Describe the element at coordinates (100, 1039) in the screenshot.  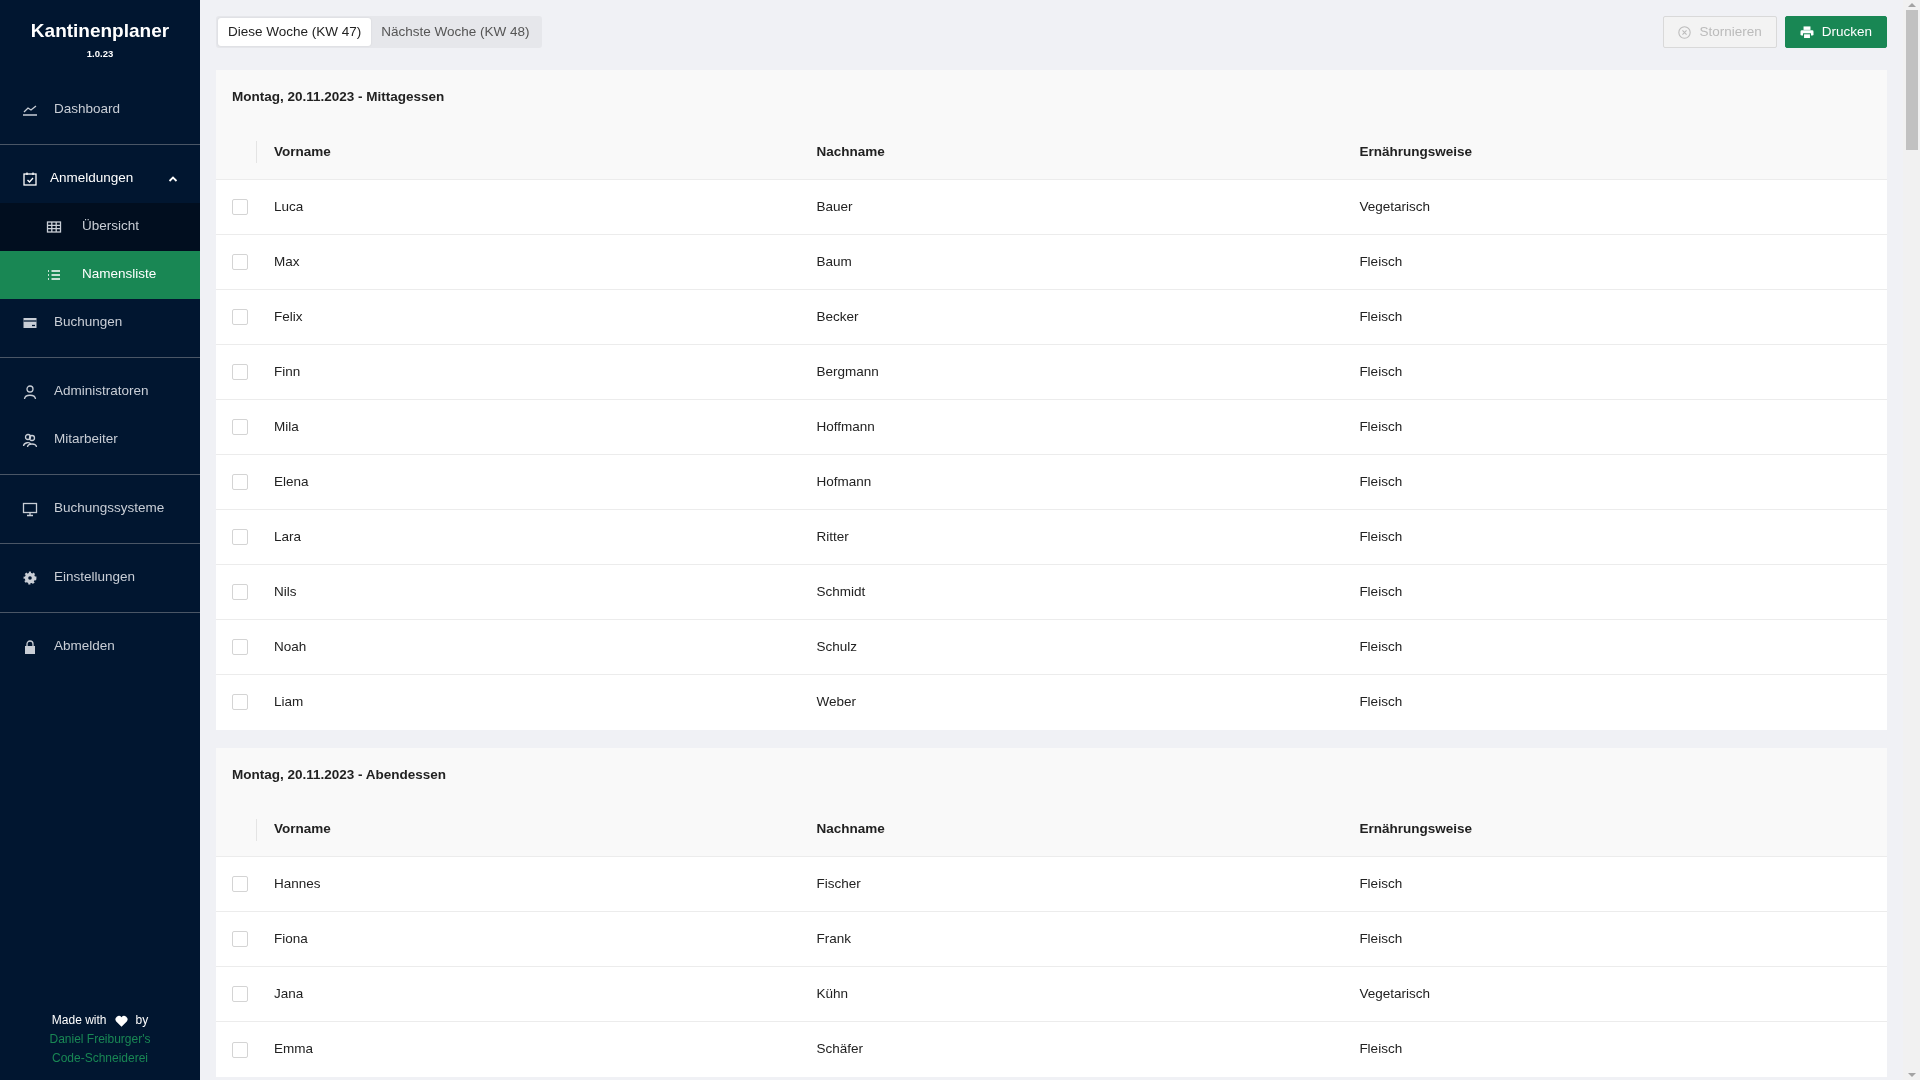
I see `author-link: Daniel Freiburger's` at that location.